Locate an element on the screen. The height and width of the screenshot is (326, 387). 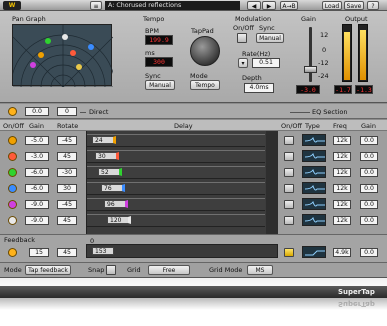
feedback-onoff is located at coordinates (12, 252).